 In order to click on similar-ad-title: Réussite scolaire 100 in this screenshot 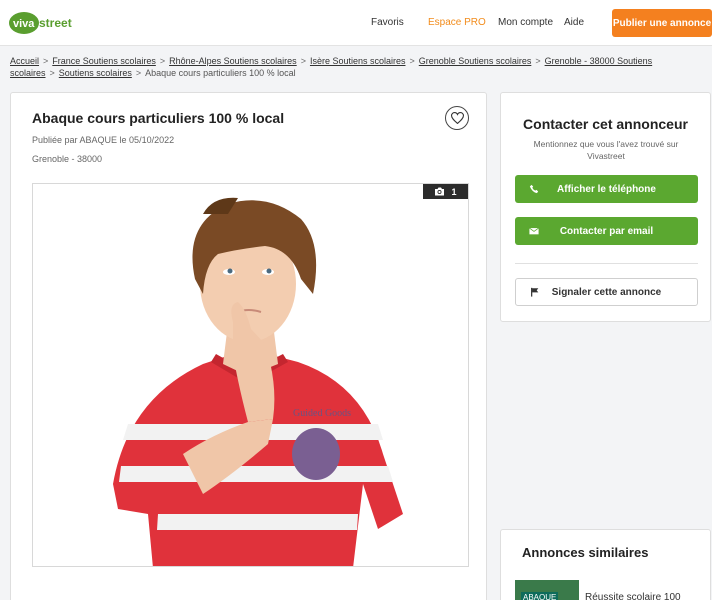, I will do `click(633, 596)`.